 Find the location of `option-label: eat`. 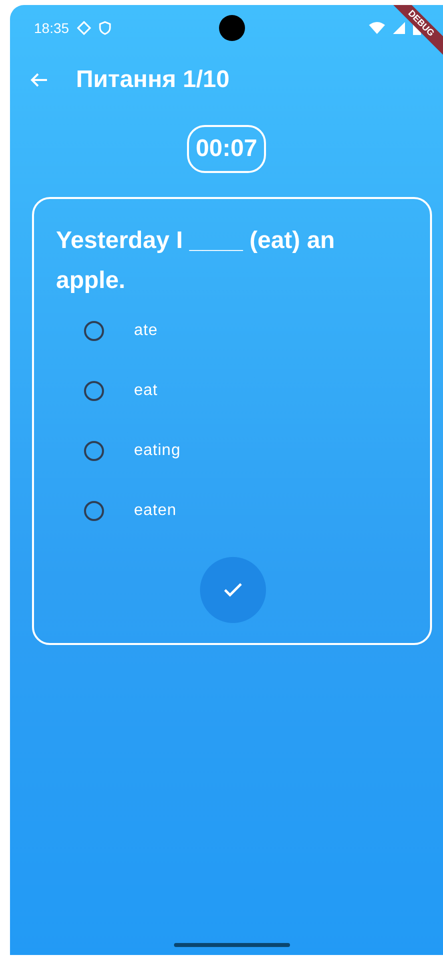

option-label: eat is located at coordinates (146, 391).